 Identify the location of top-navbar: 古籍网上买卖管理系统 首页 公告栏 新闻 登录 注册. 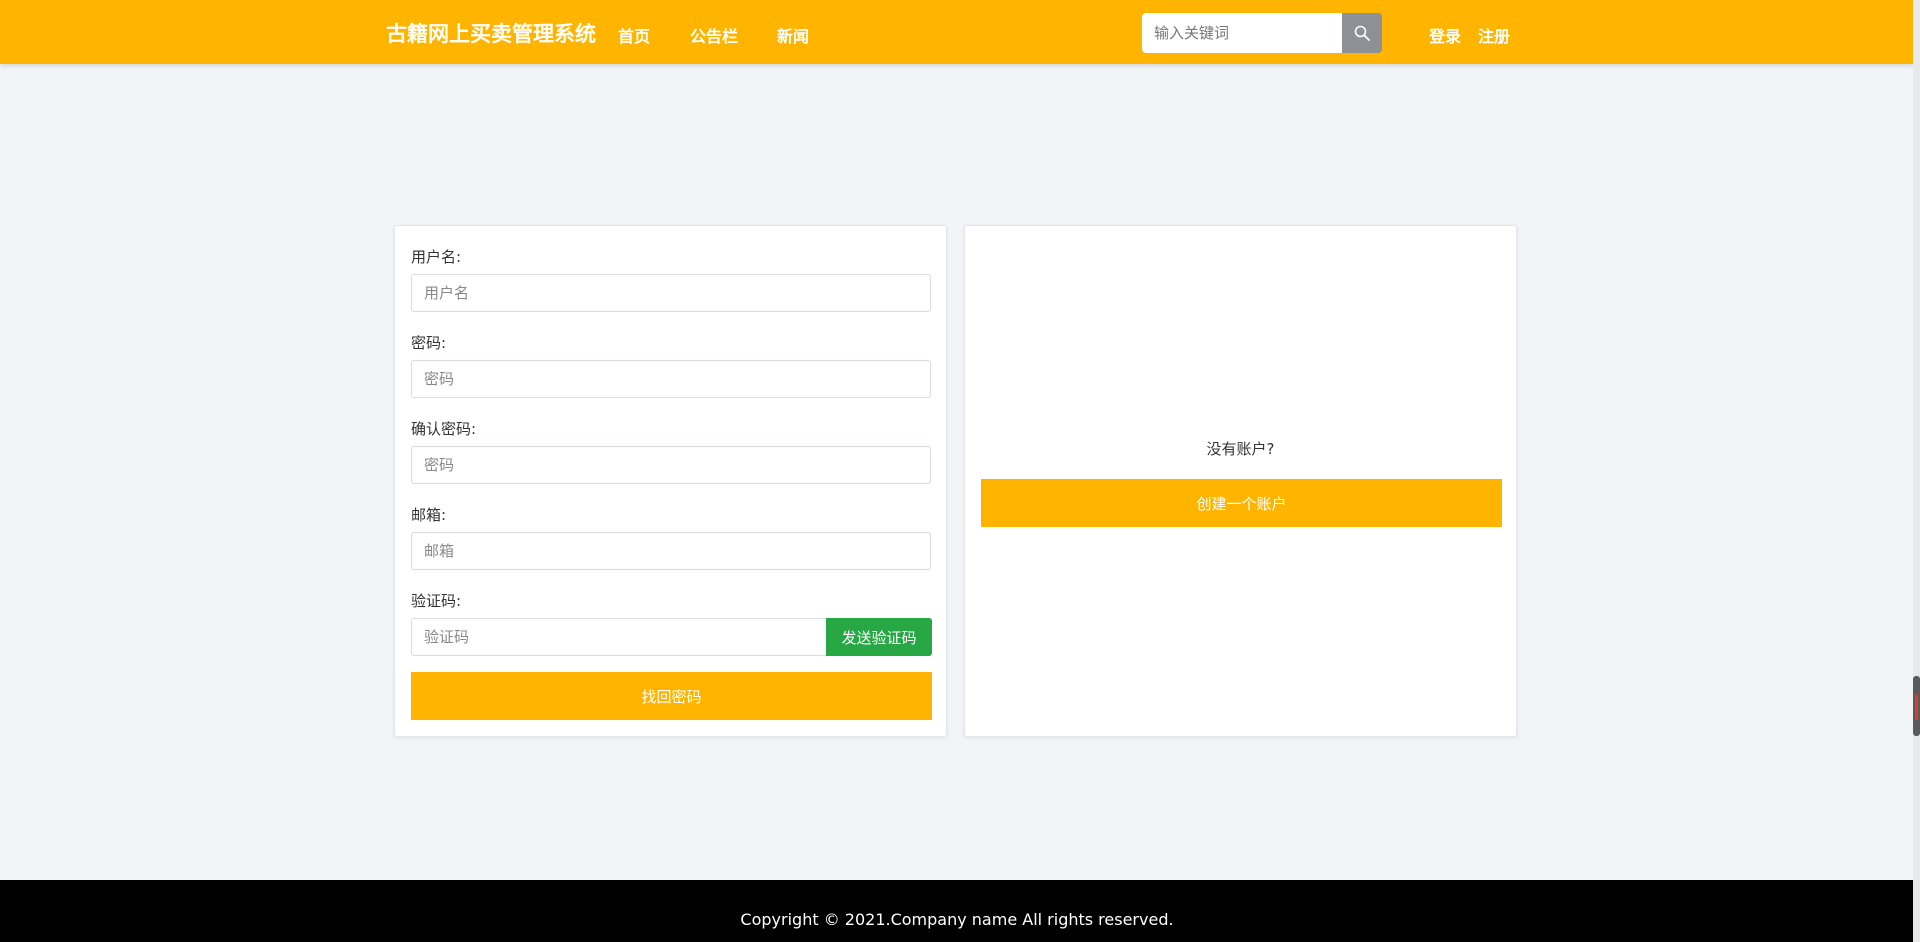
(957, 32).